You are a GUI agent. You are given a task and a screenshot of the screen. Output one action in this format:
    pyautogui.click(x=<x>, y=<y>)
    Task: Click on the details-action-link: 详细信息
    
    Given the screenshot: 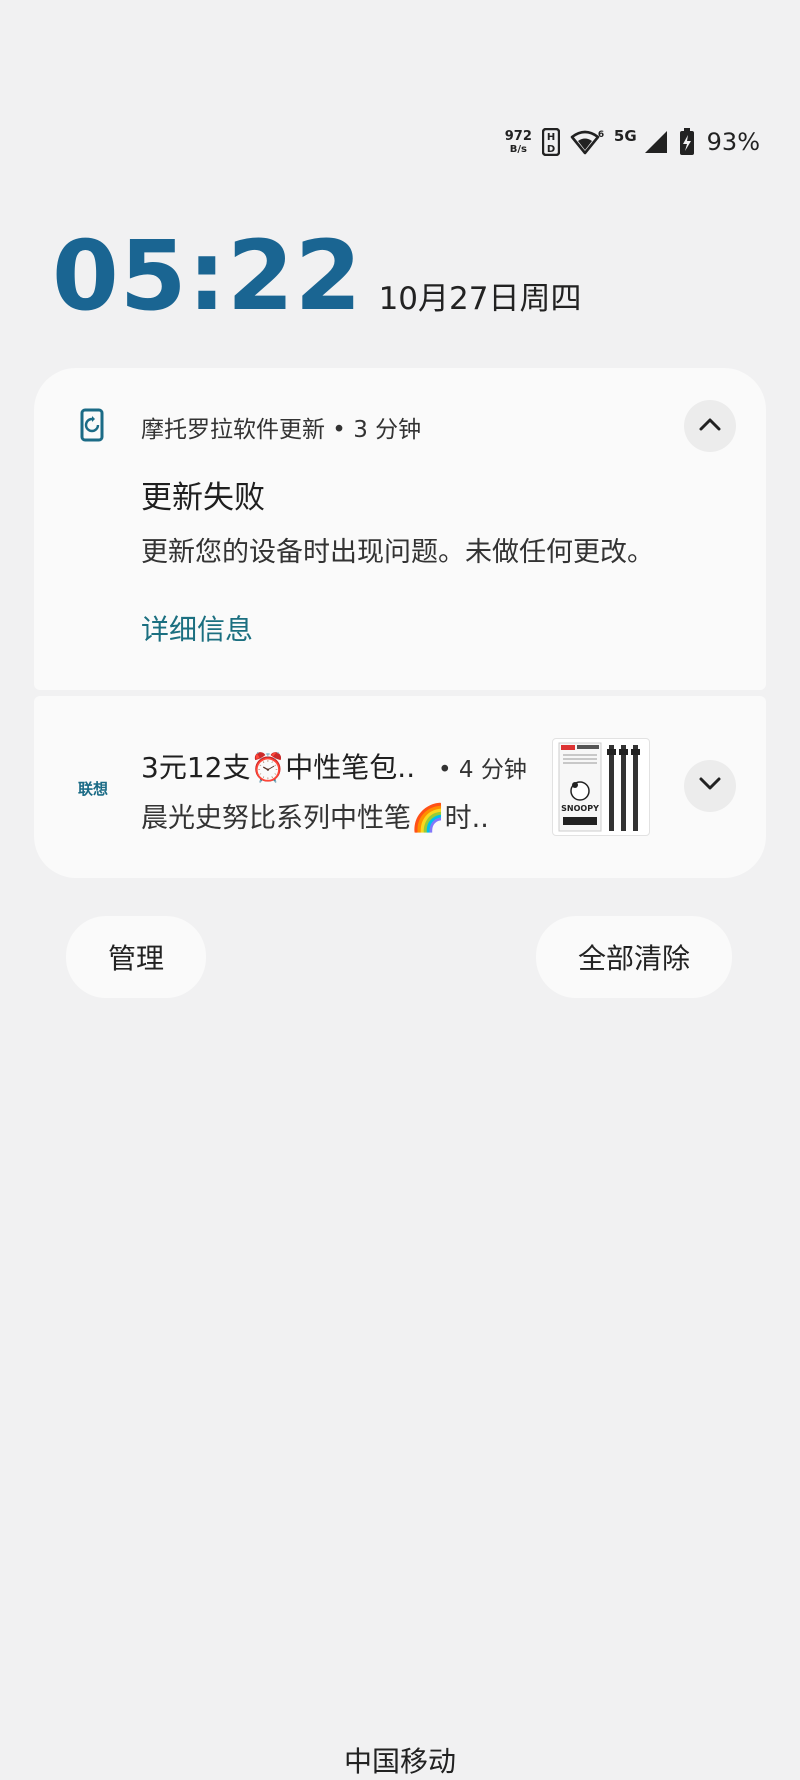 What is the action you would take?
    pyautogui.click(x=197, y=628)
    